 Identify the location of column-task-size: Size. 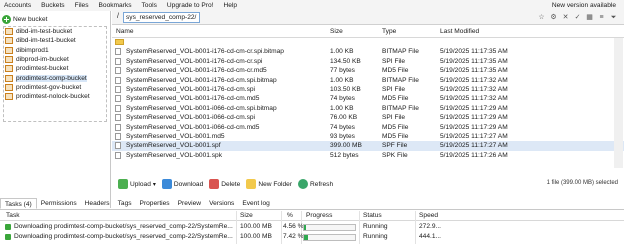
(246, 216).